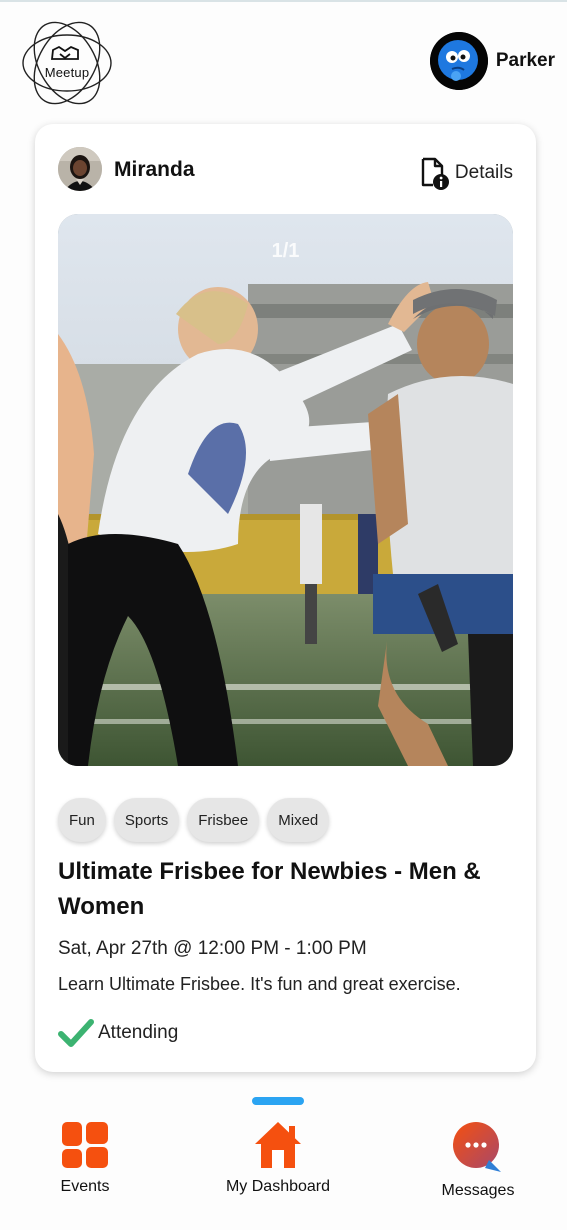 The image size is (567, 1230). I want to click on document-info-icon, so click(435, 173).